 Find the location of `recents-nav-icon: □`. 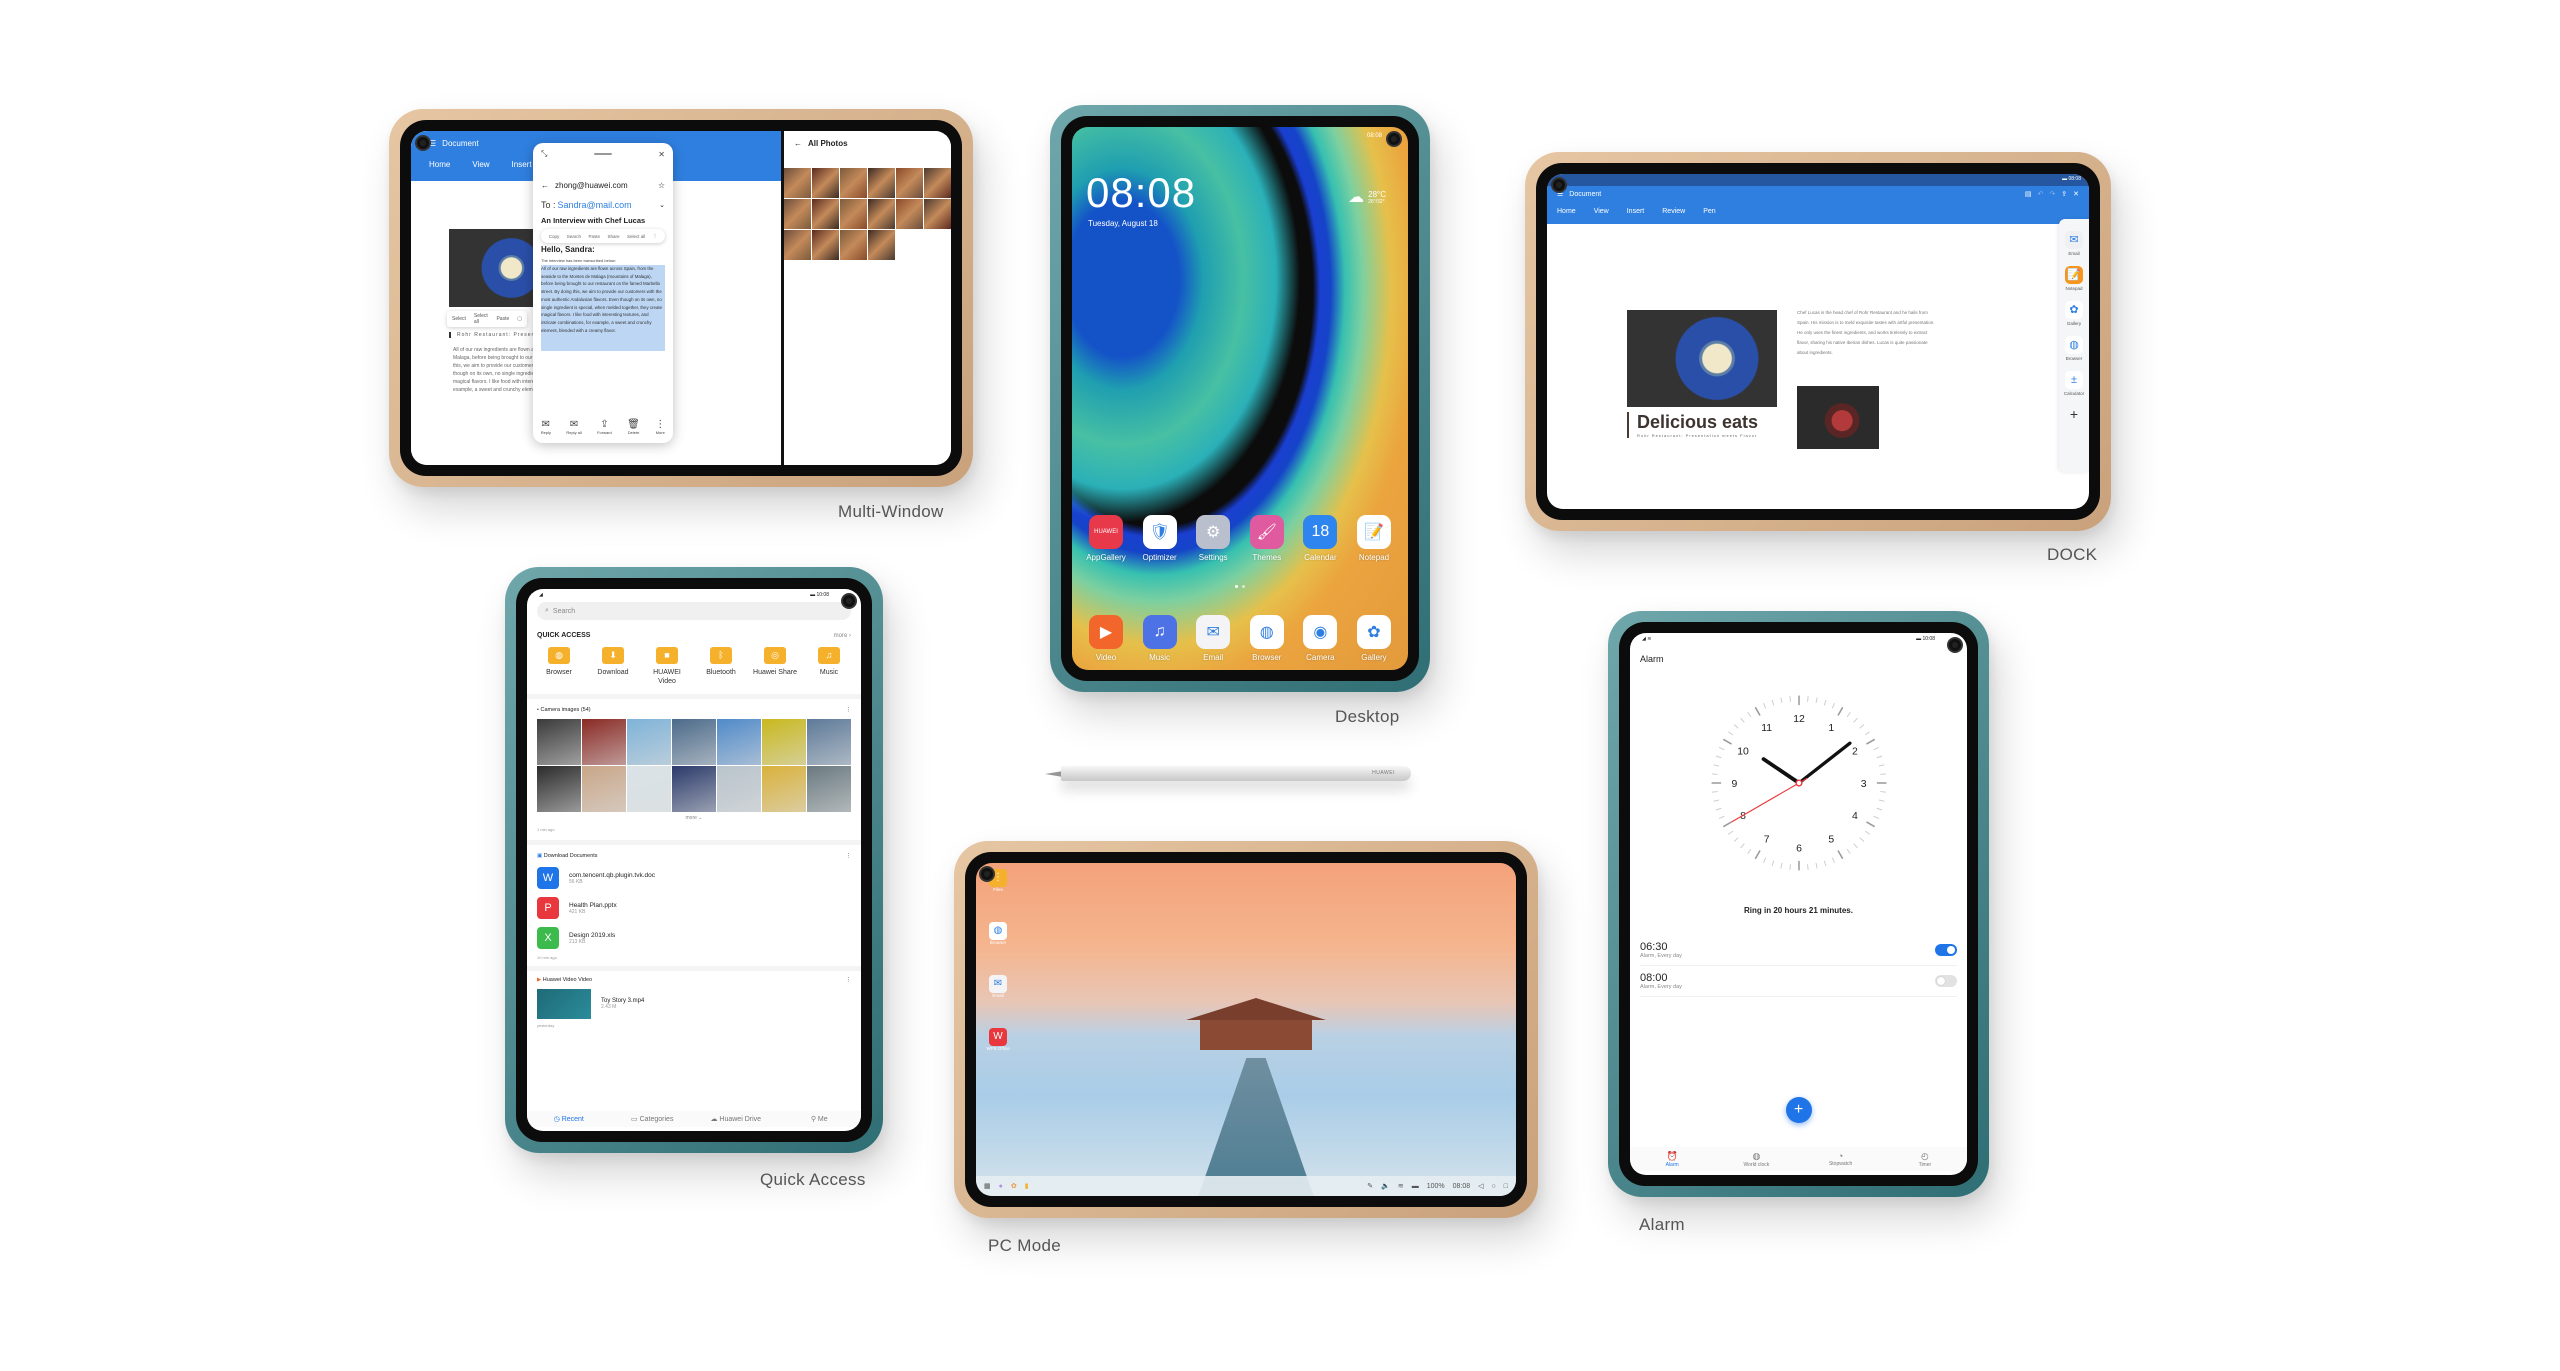

recents-nav-icon: □ is located at coordinates (1506, 1186).